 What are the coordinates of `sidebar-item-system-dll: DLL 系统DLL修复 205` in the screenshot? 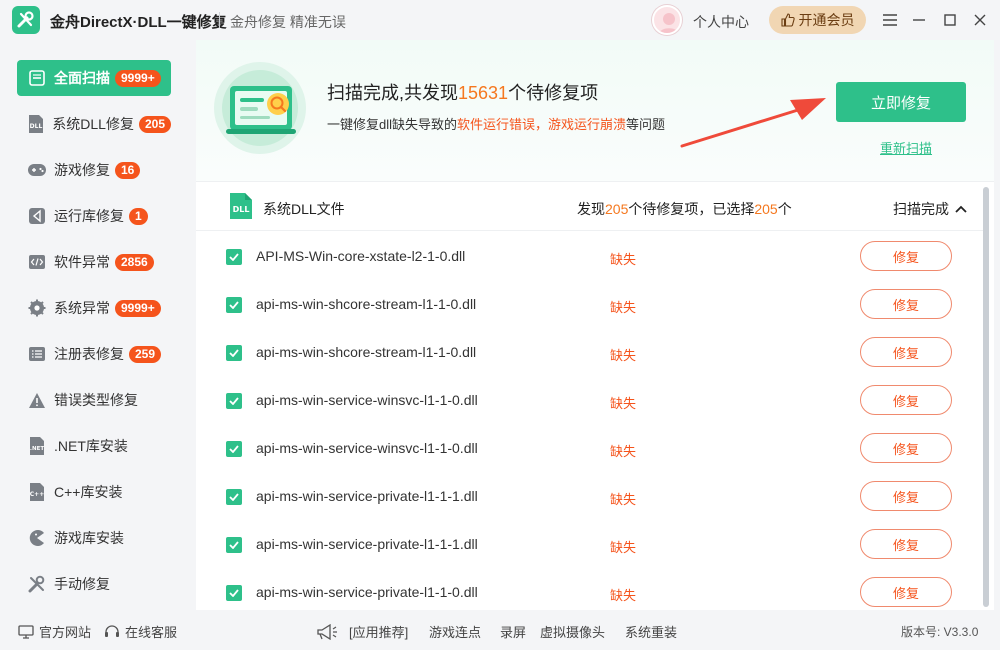 It's located at (94, 124).